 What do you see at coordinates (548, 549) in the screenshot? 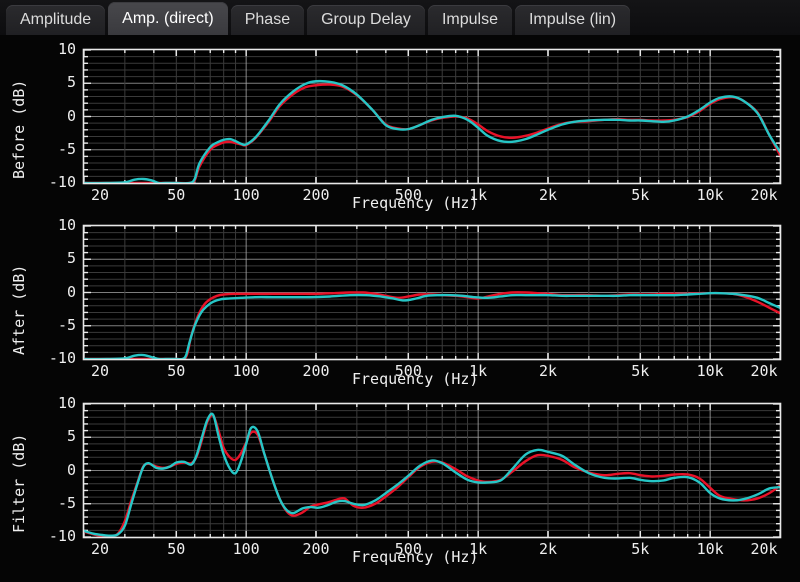
I see `x-tick-filter-6: 2k` at bounding box center [548, 549].